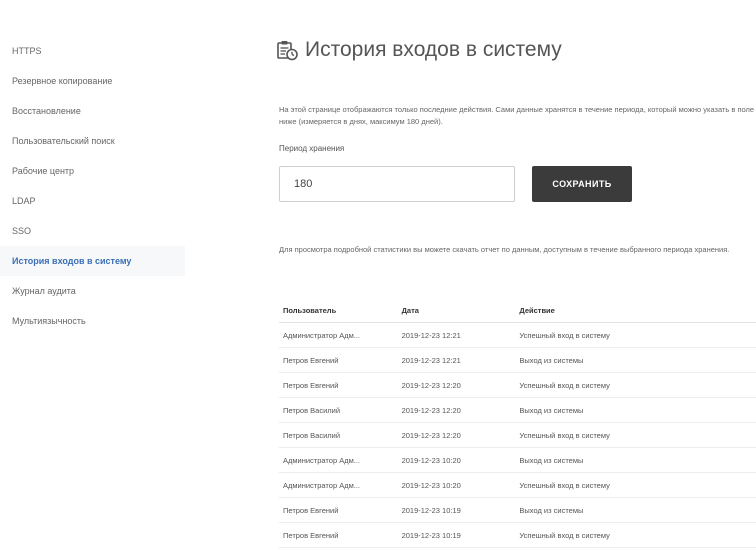 The width and height of the screenshot is (756, 548). Describe the element at coordinates (92, 321) in the screenshot. I see `sidebar-item-multilanguage: Мультиязычность` at that location.